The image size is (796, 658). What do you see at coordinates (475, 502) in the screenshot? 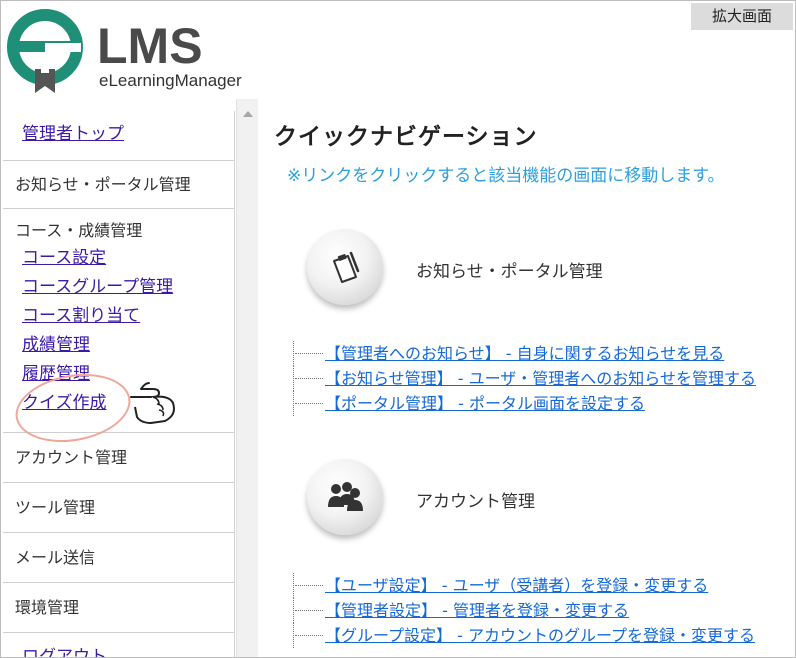
I see `section-title-account: アカウント管理` at bounding box center [475, 502].